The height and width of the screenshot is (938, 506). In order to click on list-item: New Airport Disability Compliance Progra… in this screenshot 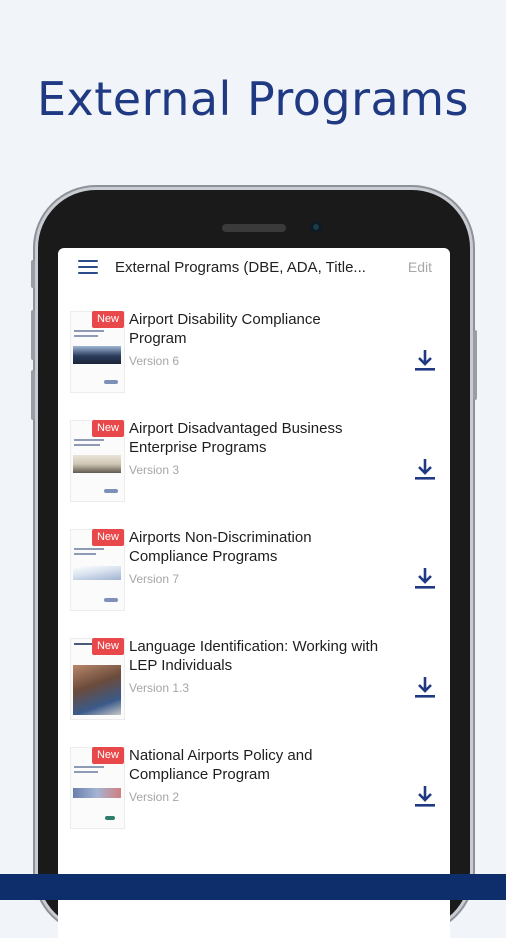, I will do `click(254, 357)`.